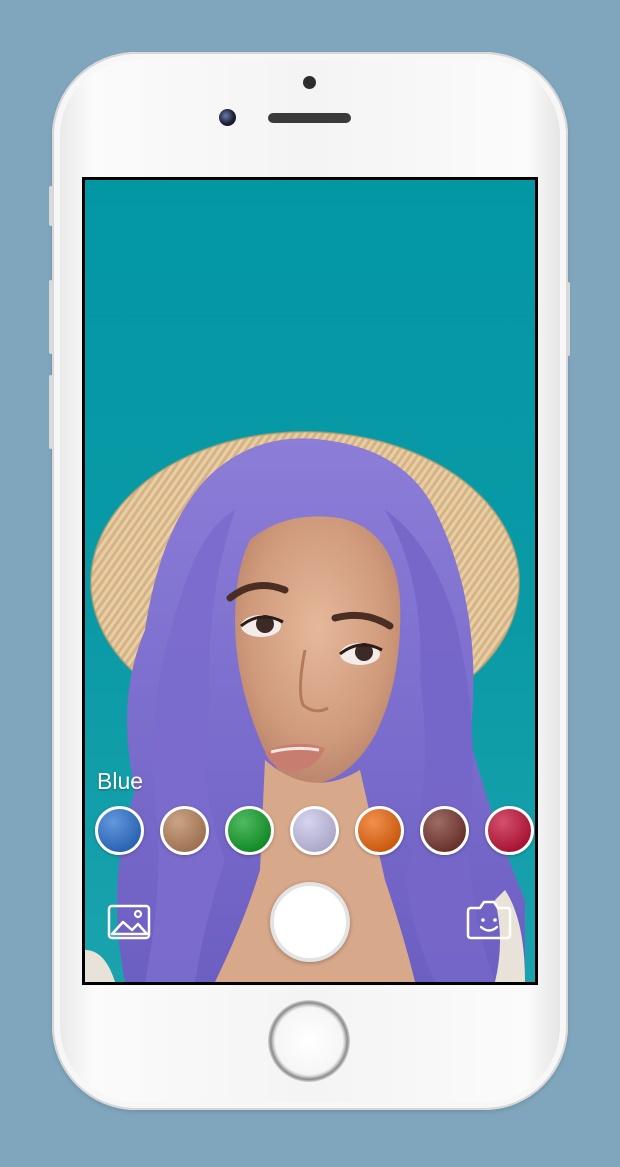 The width and height of the screenshot is (620, 1167). I want to click on hair-color-swatches, so click(315, 834).